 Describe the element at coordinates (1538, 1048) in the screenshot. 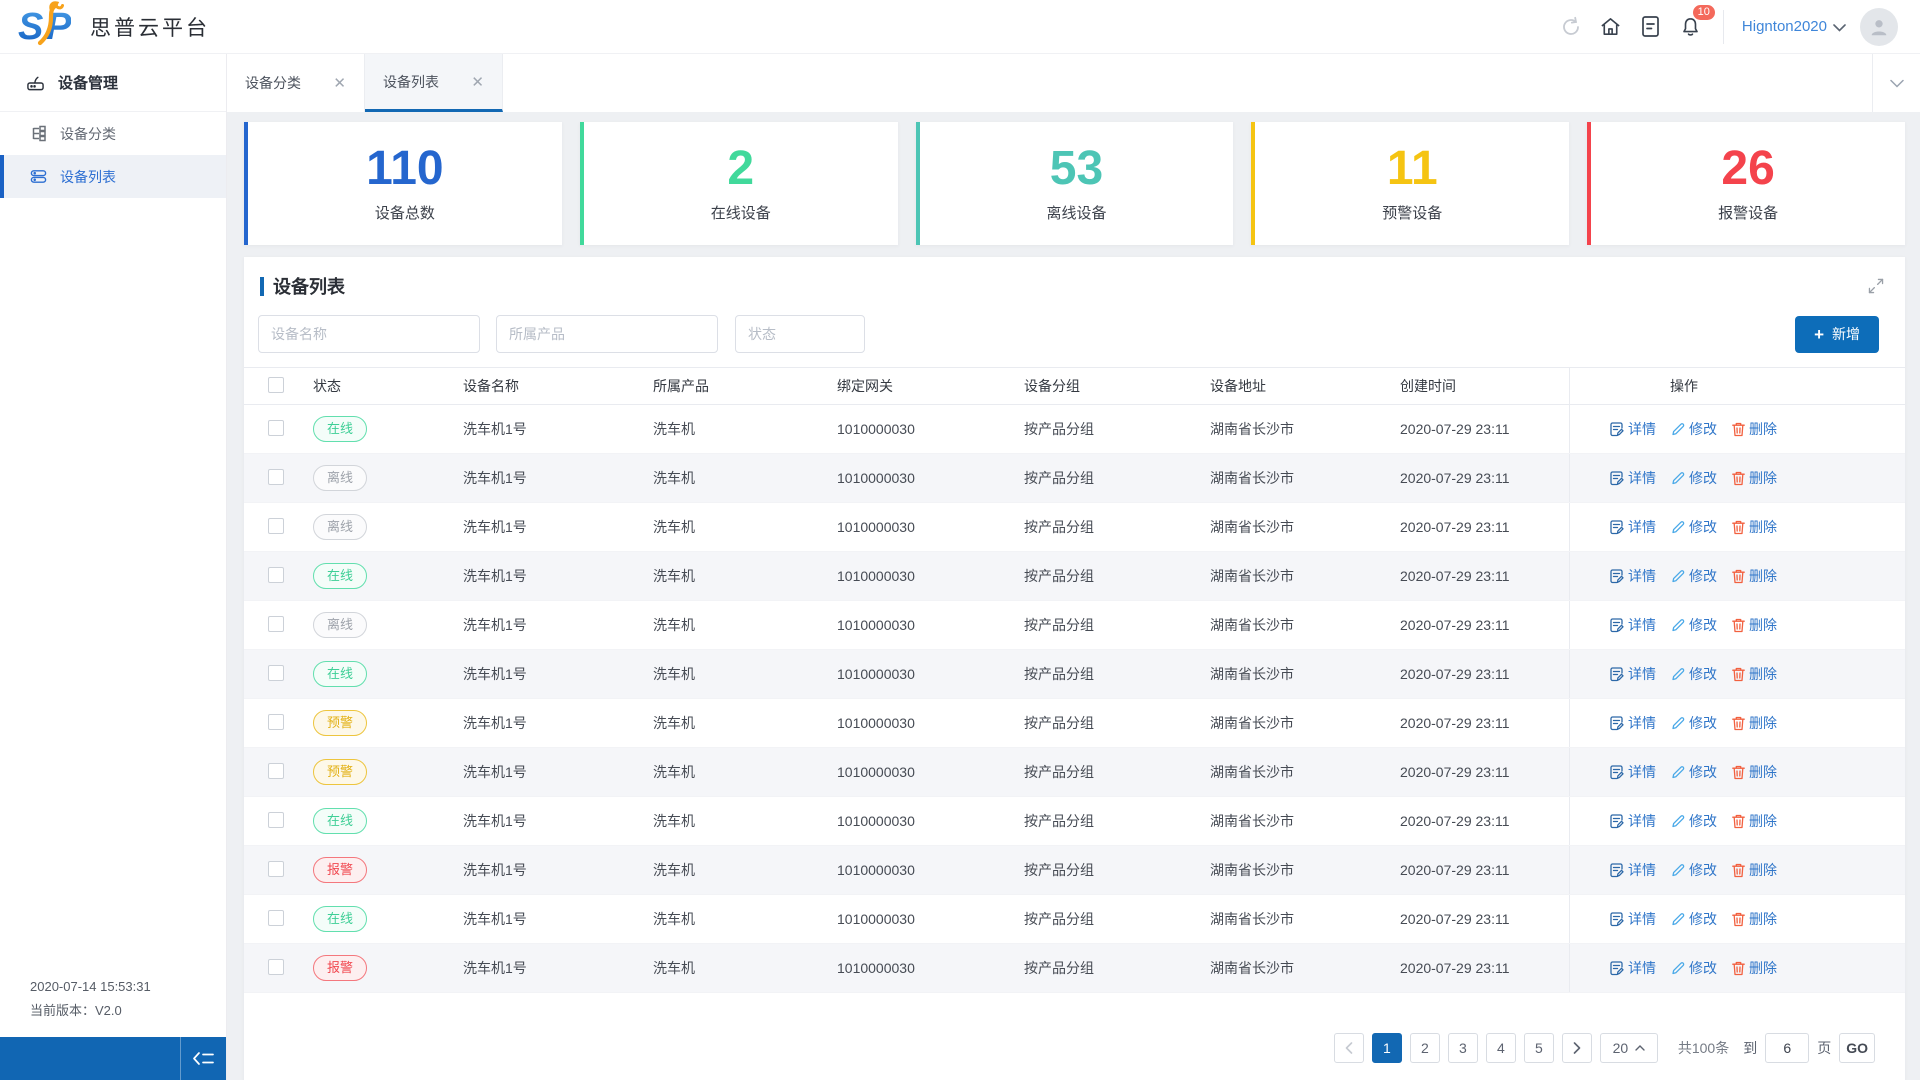

I see `page-button-5: 5` at that location.